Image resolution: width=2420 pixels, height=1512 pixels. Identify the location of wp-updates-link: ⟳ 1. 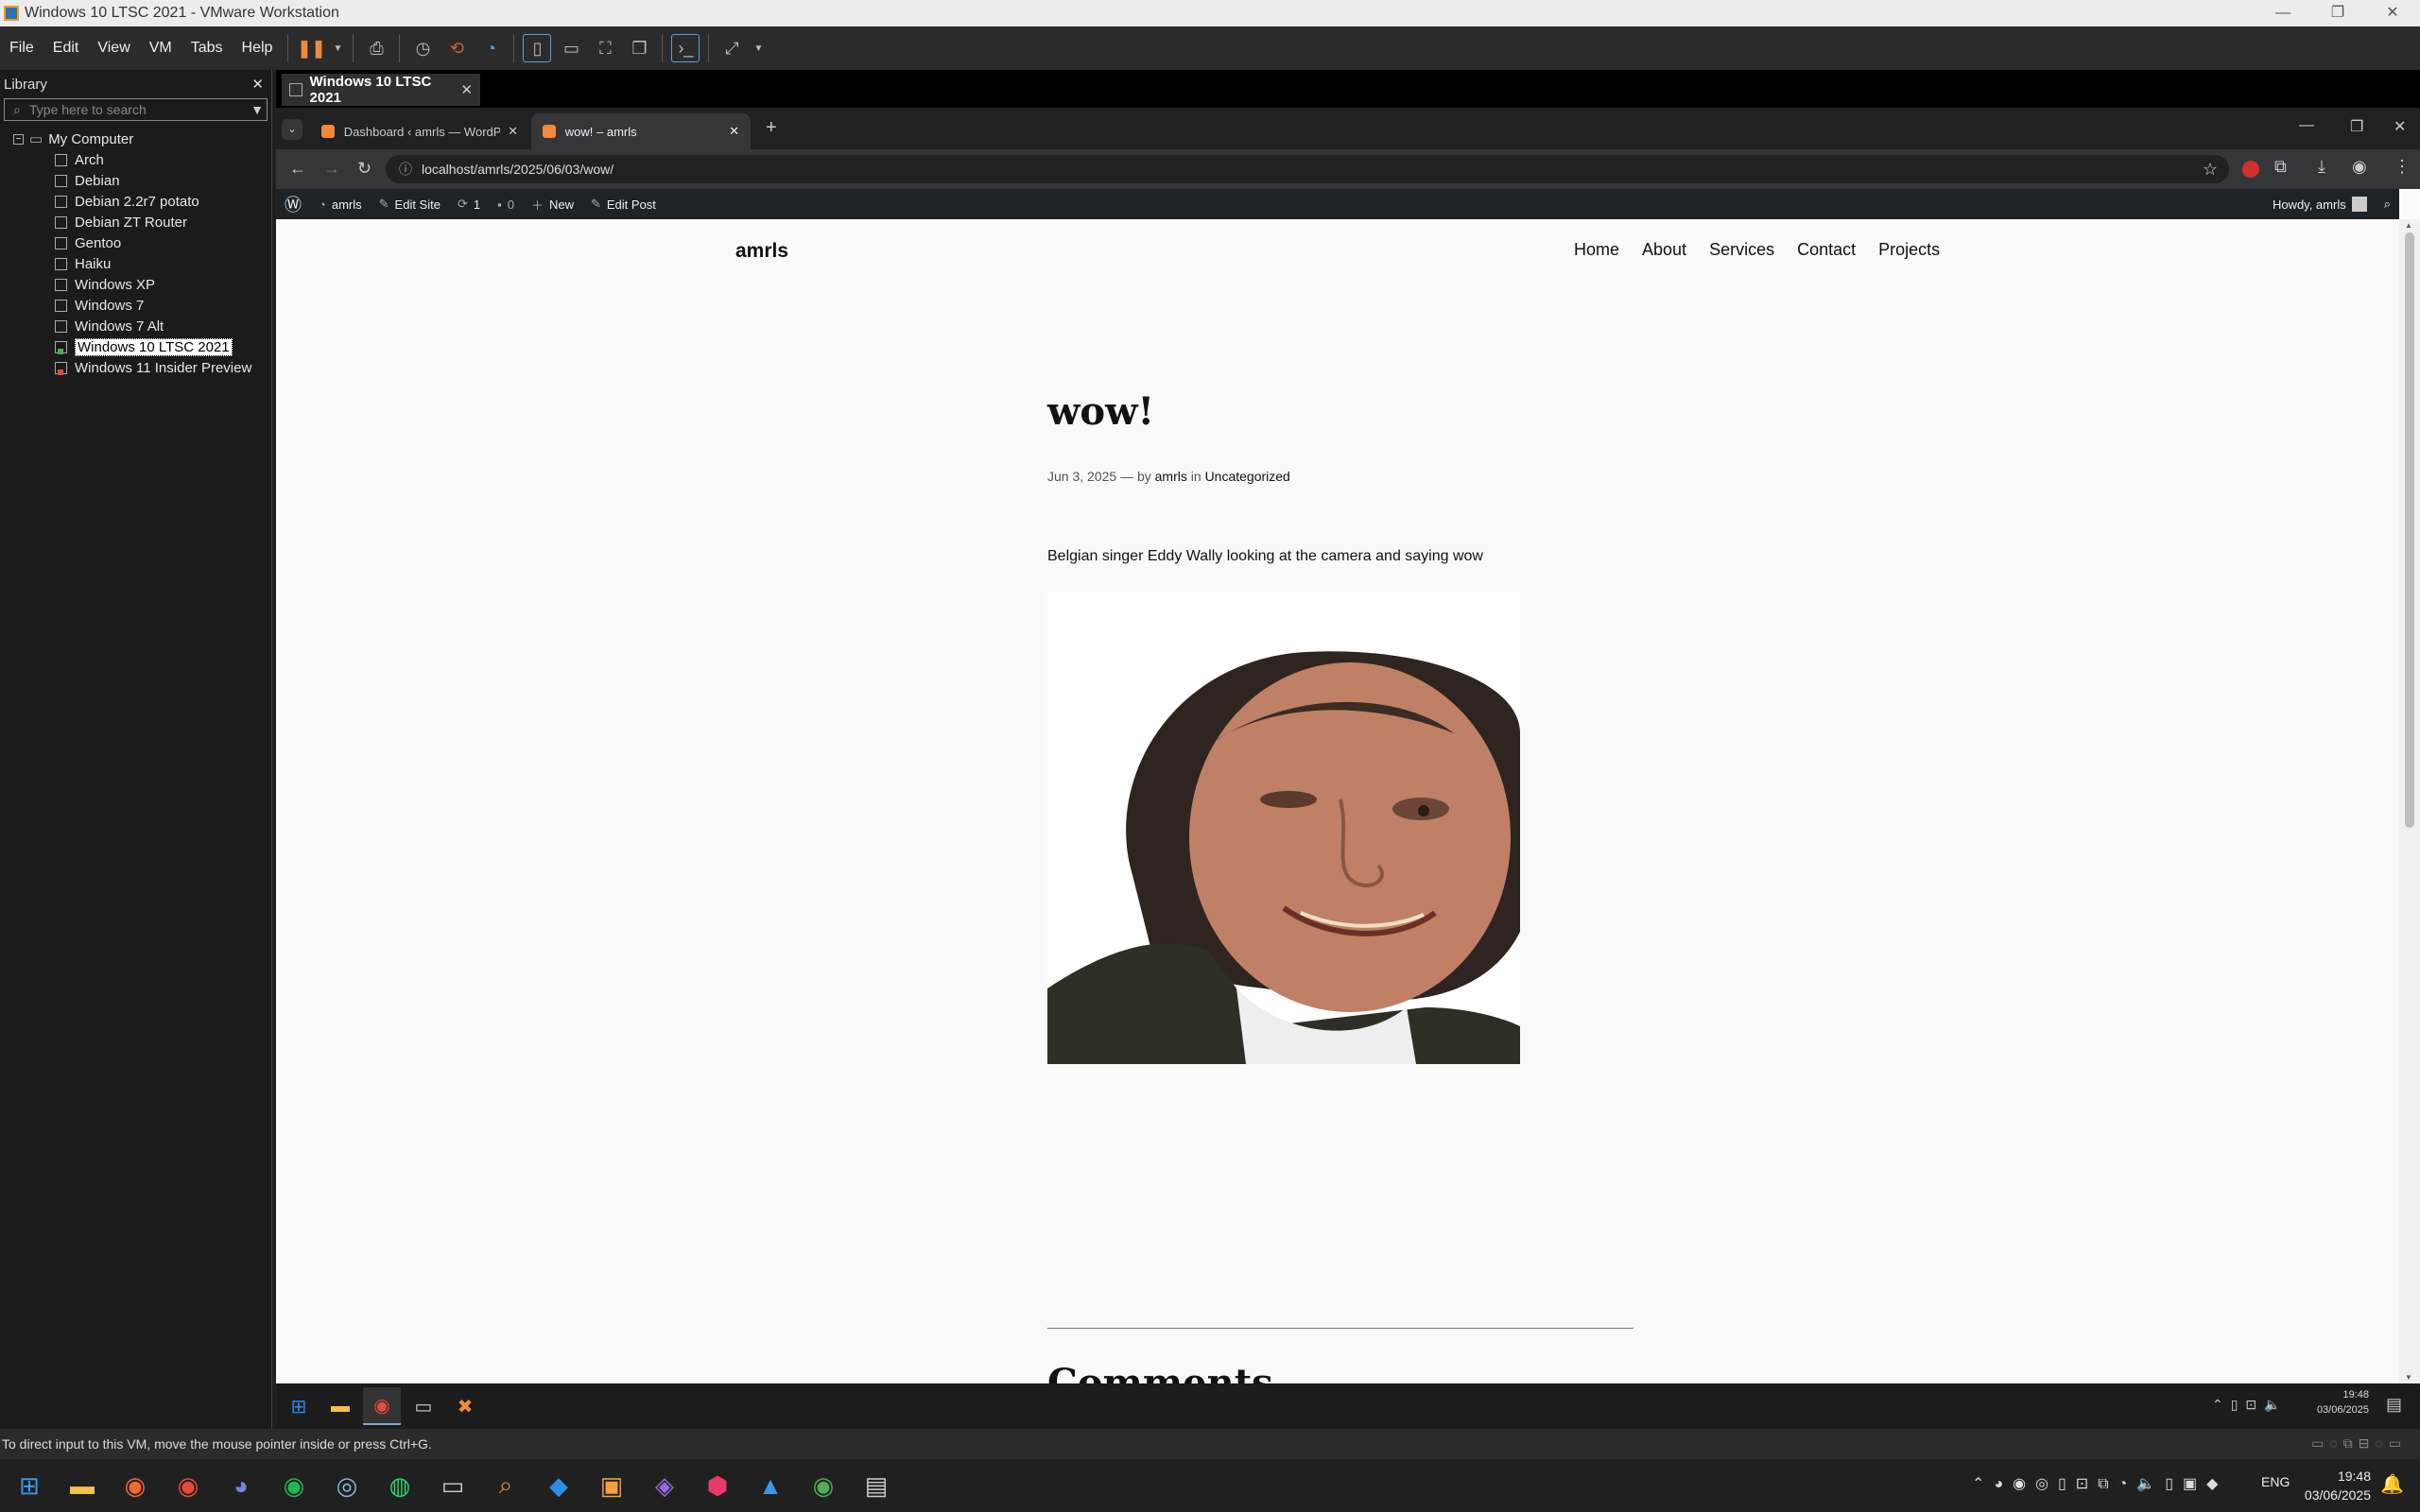
(469, 204).